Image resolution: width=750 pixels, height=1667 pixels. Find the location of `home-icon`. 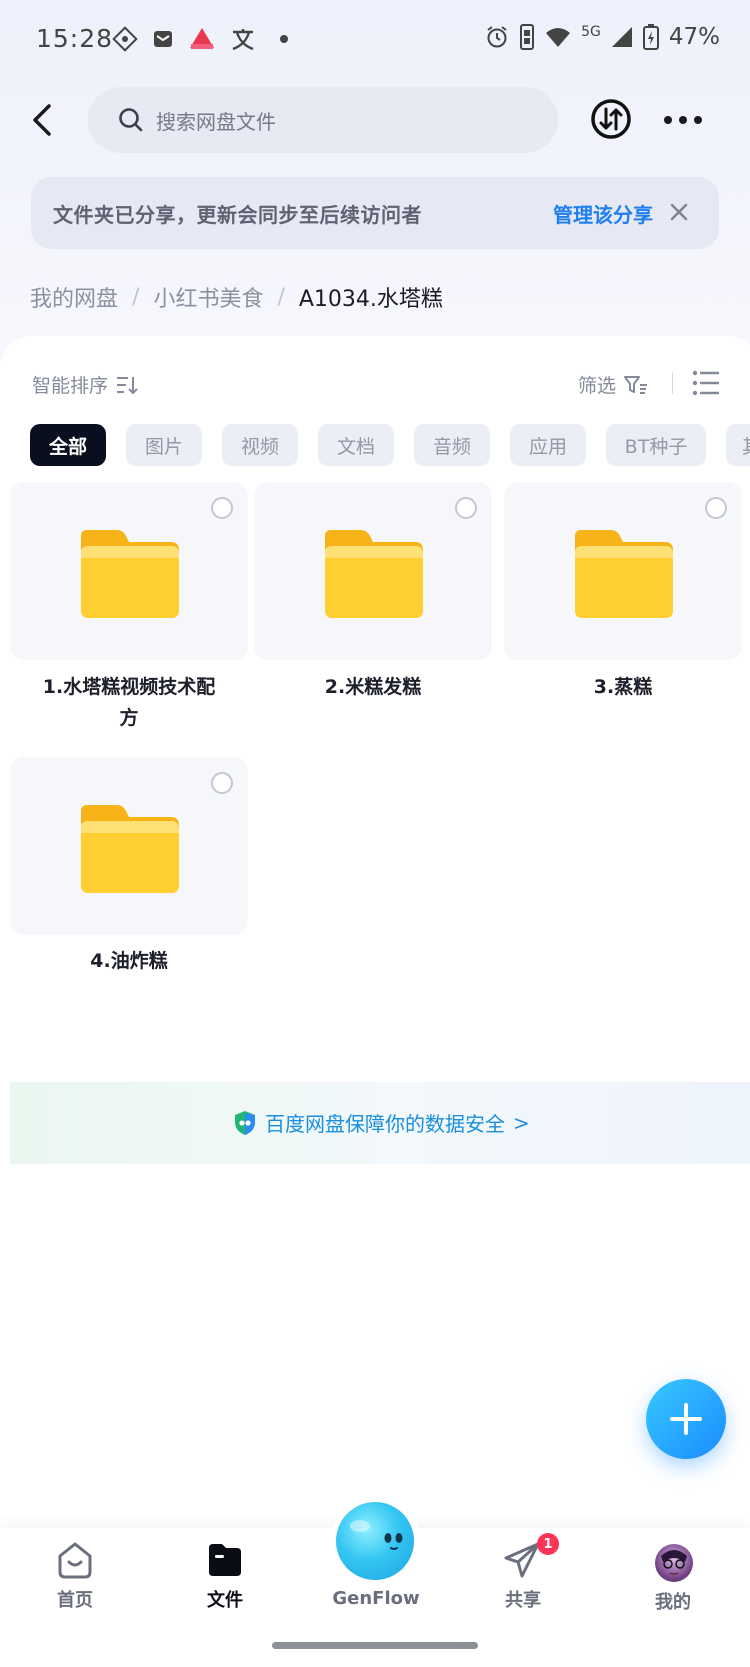

home-icon is located at coordinates (75, 1560).